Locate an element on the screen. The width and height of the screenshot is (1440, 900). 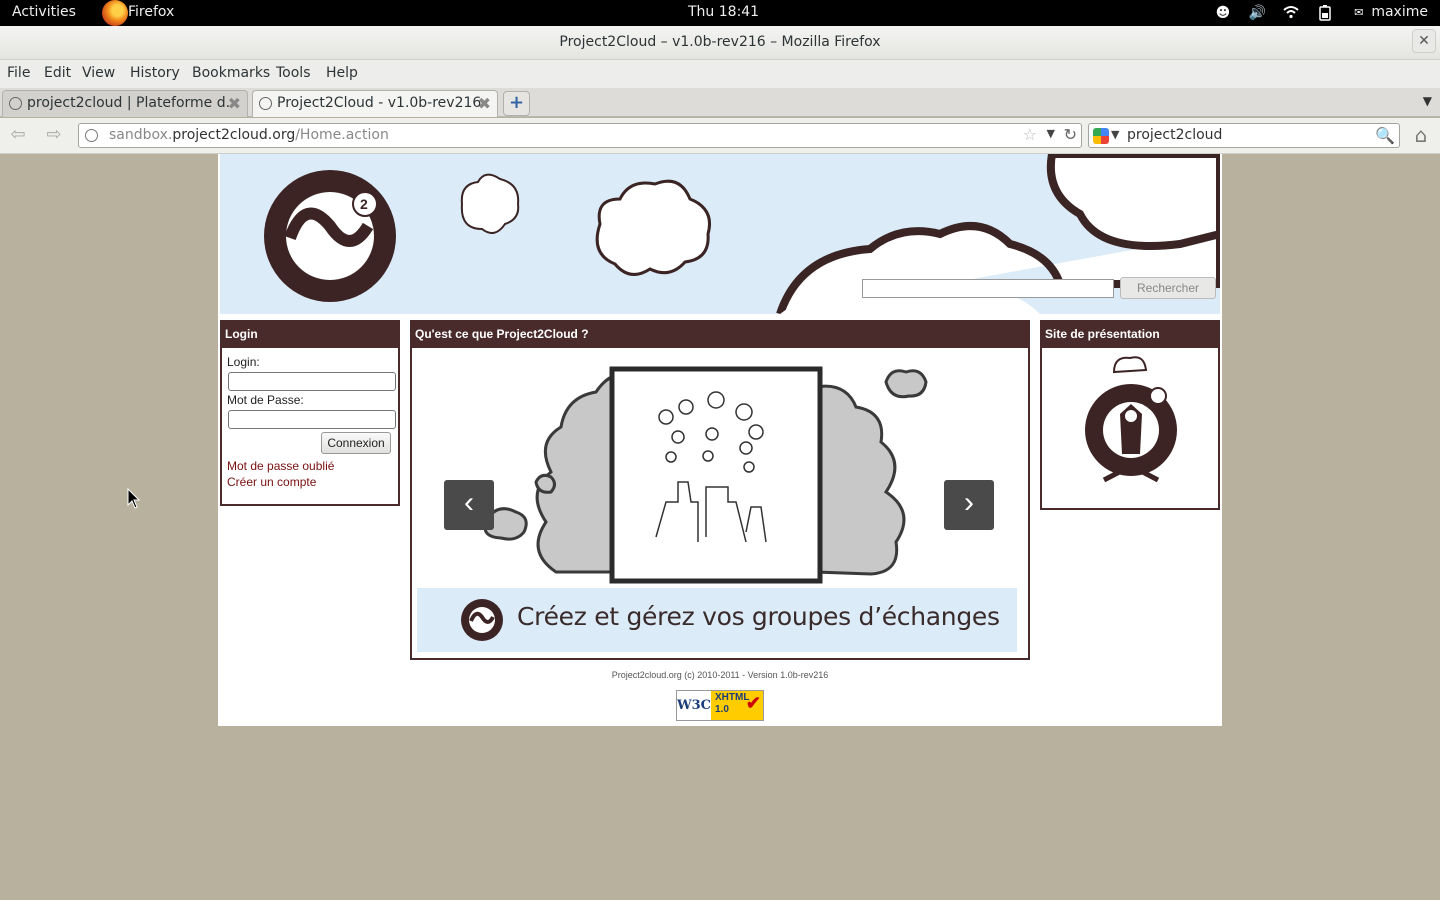
site-search-button: Rechercher is located at coordinates (1168, 288).